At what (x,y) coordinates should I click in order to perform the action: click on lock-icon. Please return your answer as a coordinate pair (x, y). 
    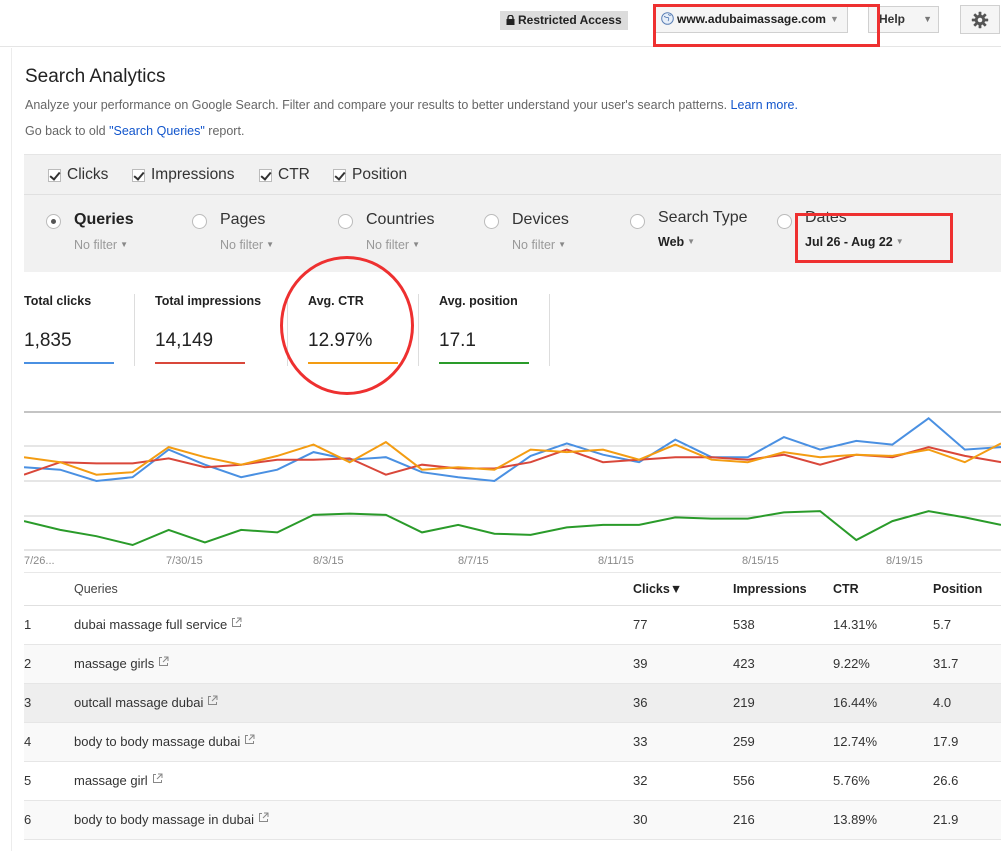
    Looking at the image, I should click on (510, 20).